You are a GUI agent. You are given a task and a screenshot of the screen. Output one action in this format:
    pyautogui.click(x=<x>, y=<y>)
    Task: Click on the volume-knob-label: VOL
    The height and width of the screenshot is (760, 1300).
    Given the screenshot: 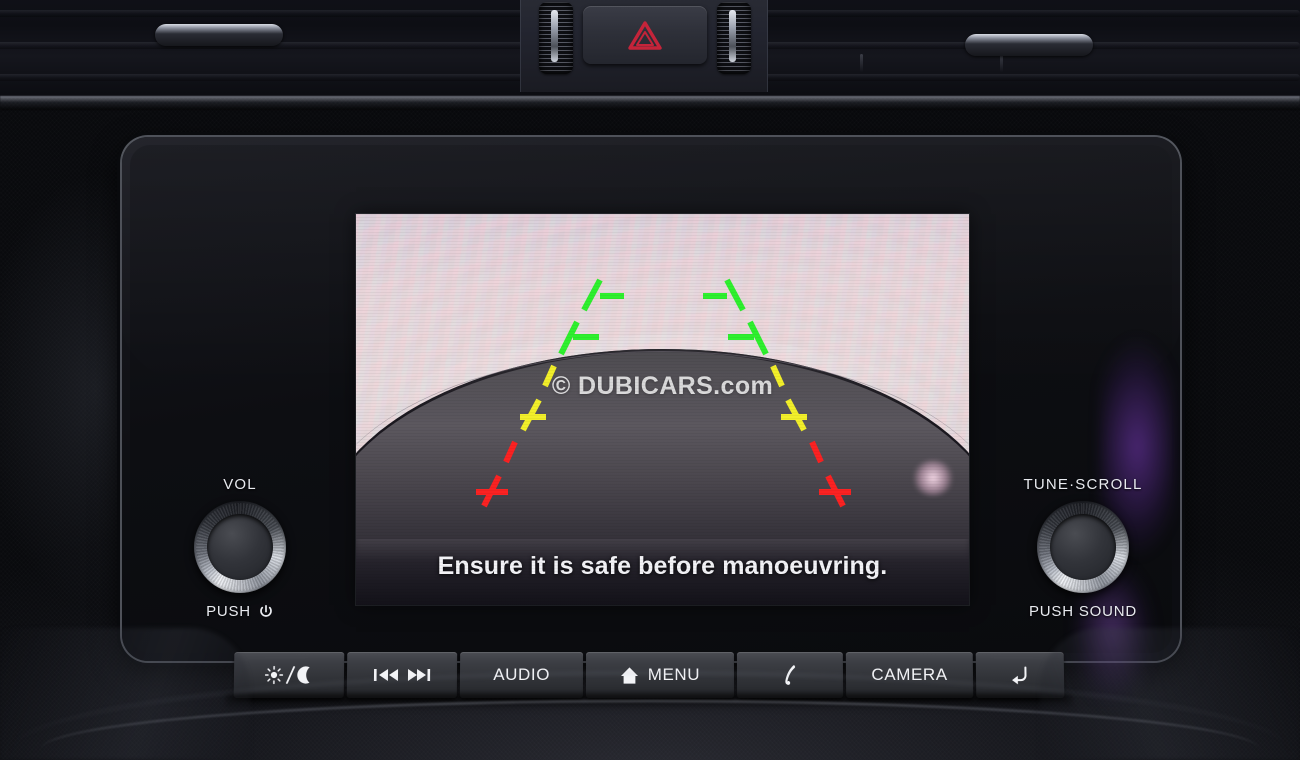 What is the action you would take?
    pyautogui.click(x=240, y=484)
    